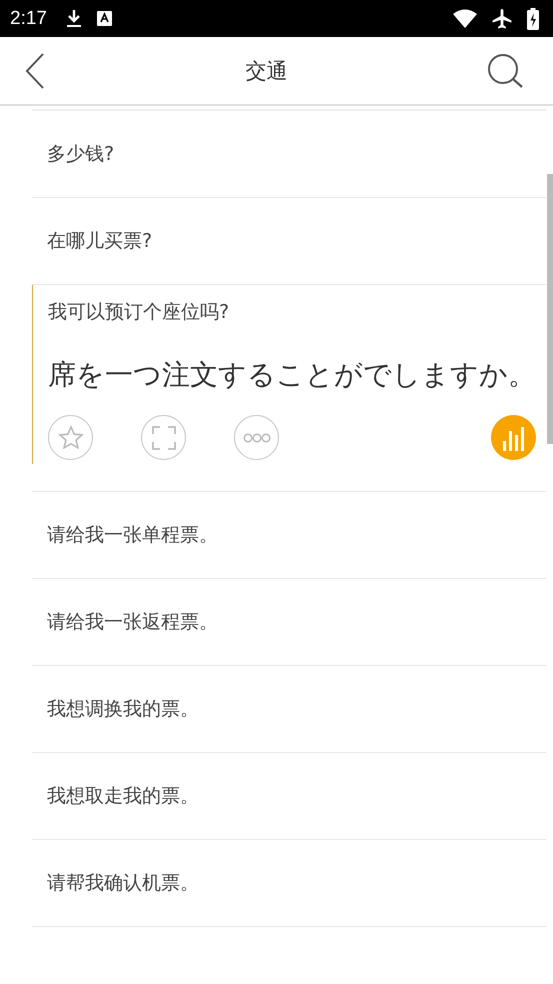 The image size is (553, 984). I want to click on back-icon, so click(35, 71).